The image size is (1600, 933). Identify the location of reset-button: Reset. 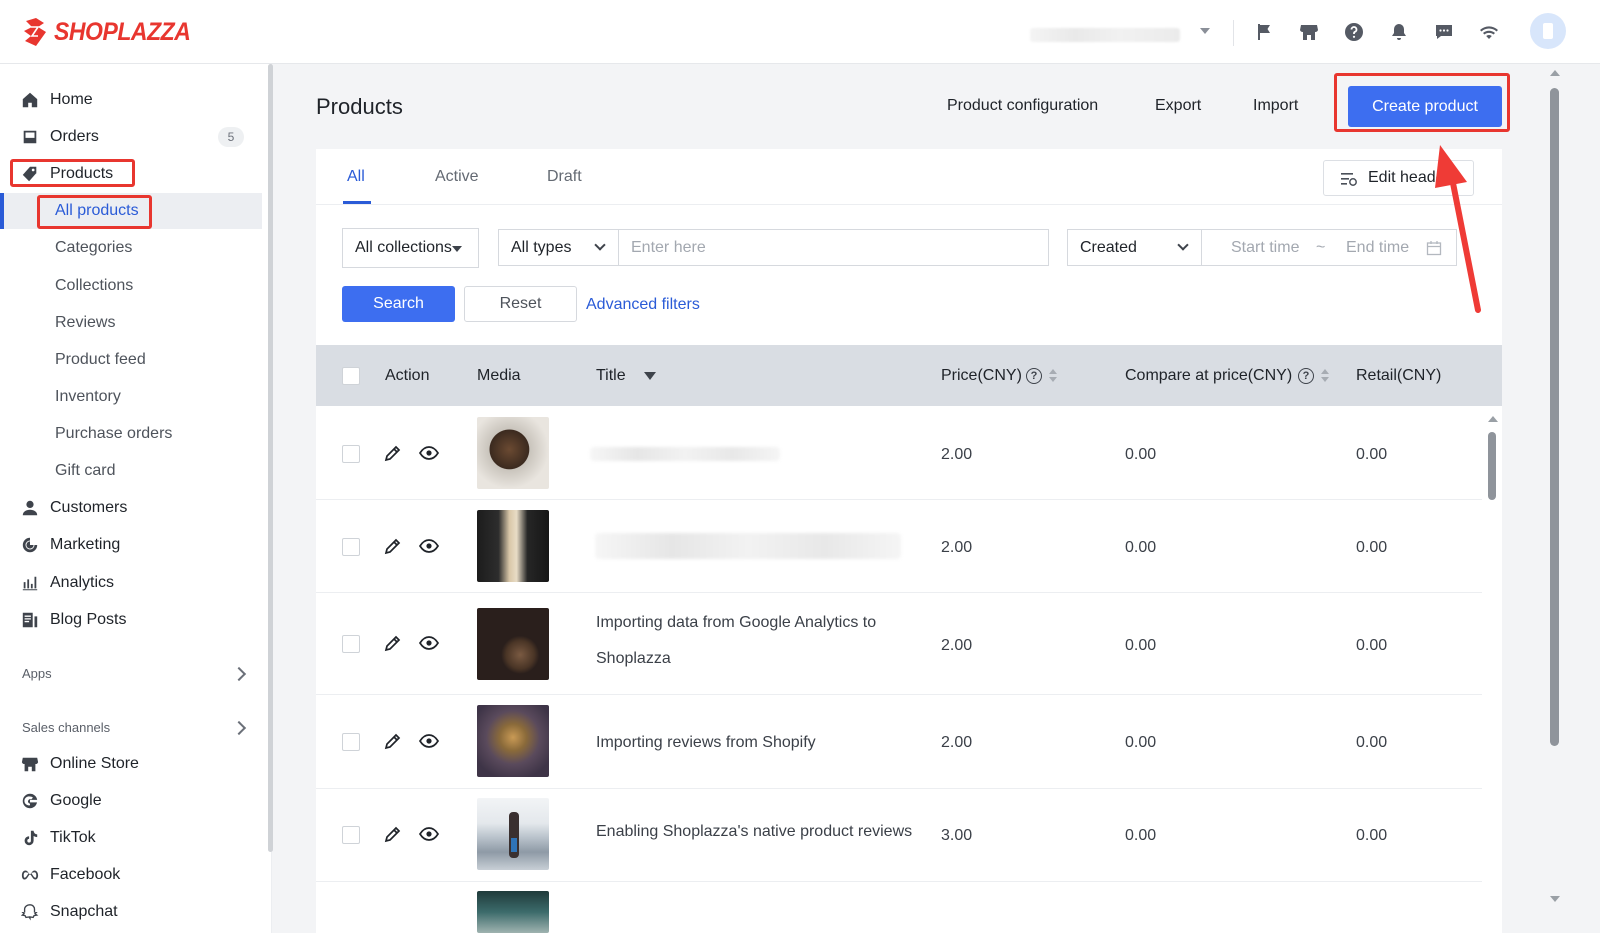
(520, 304).